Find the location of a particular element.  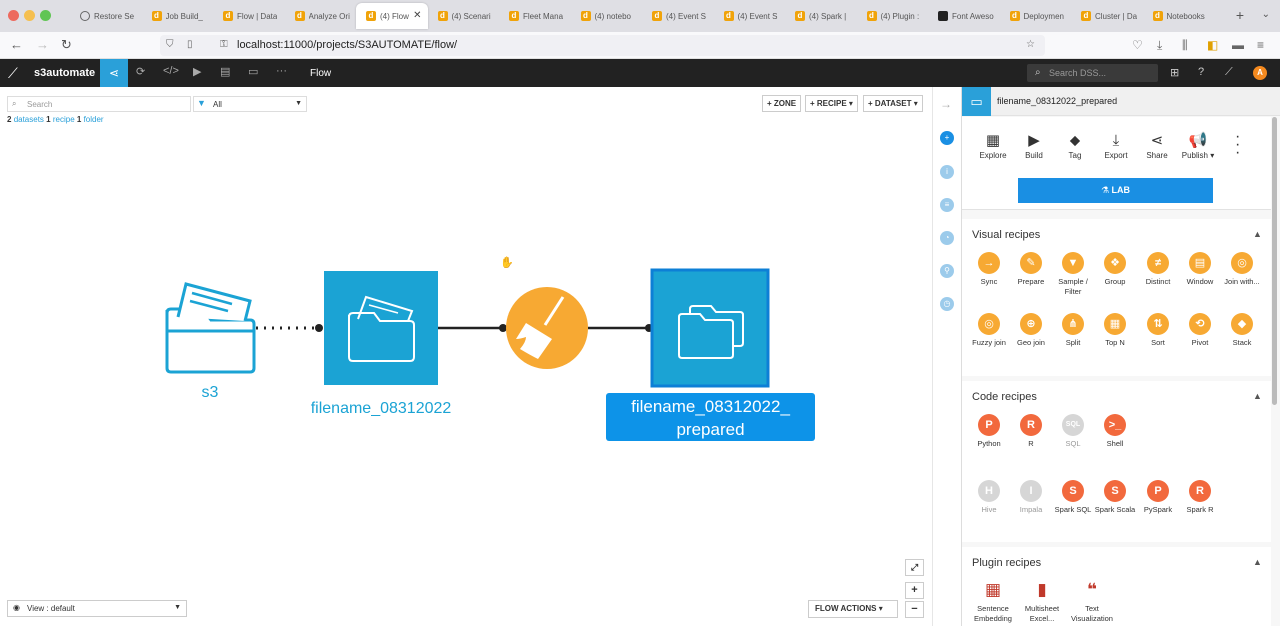

recipe-spark-r: R Spark R is located at coordinates (1200, 497).